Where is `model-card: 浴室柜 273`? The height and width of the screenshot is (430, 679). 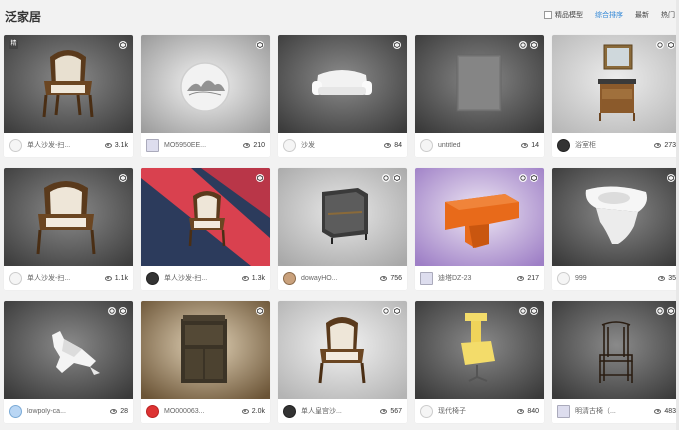
model-card: 浴室柜 273 is located at coordinates (615, 96).